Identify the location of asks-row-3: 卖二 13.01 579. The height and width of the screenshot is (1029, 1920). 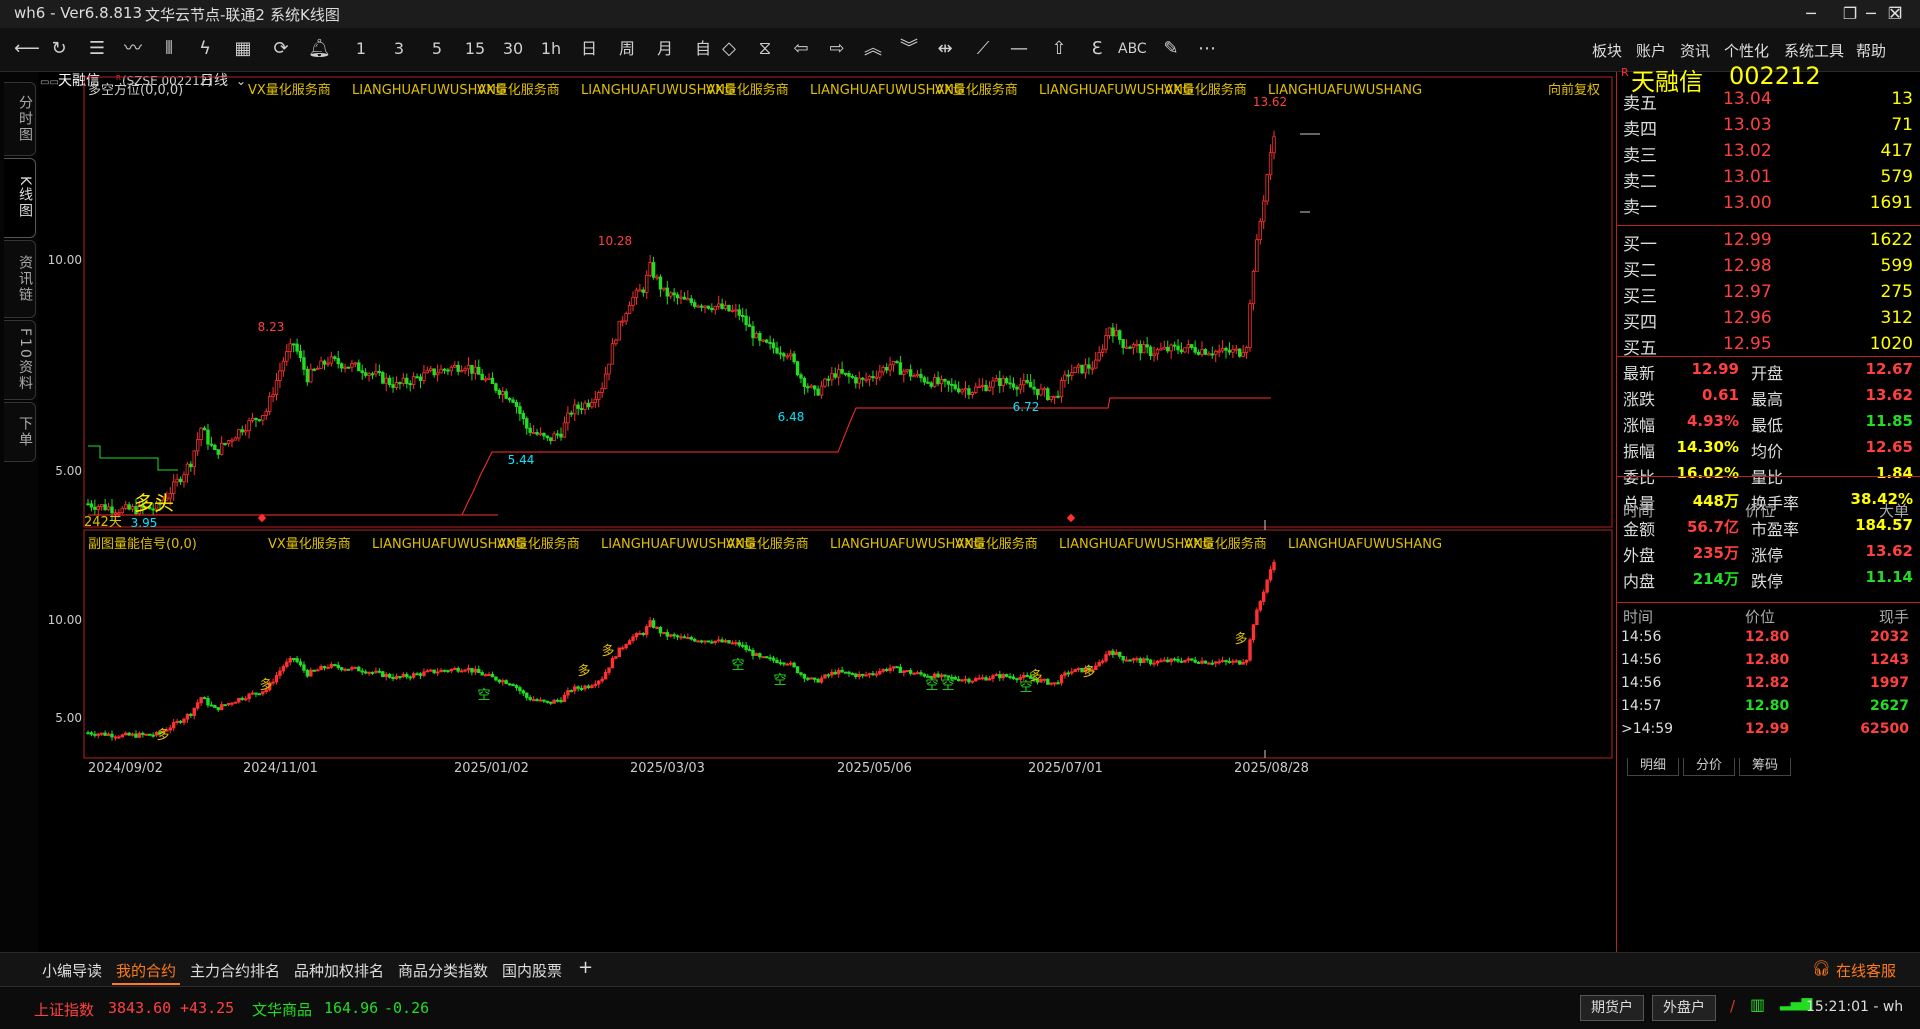
(1768, 178).